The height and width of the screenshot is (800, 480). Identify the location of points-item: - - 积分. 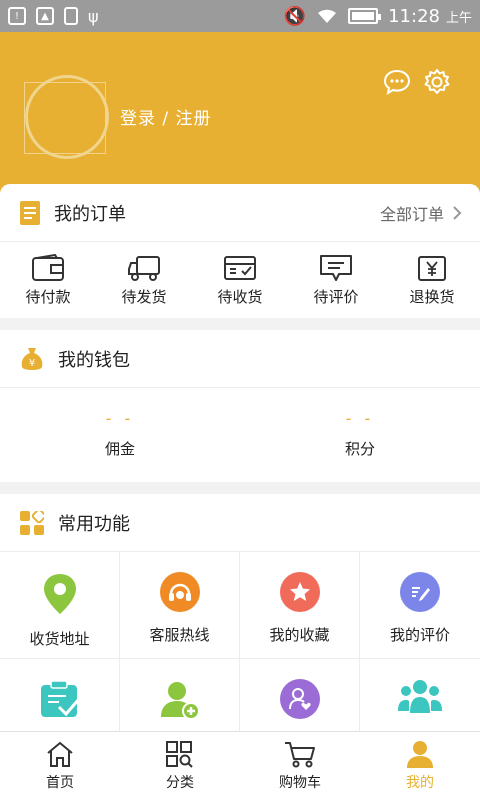
(360, 434).